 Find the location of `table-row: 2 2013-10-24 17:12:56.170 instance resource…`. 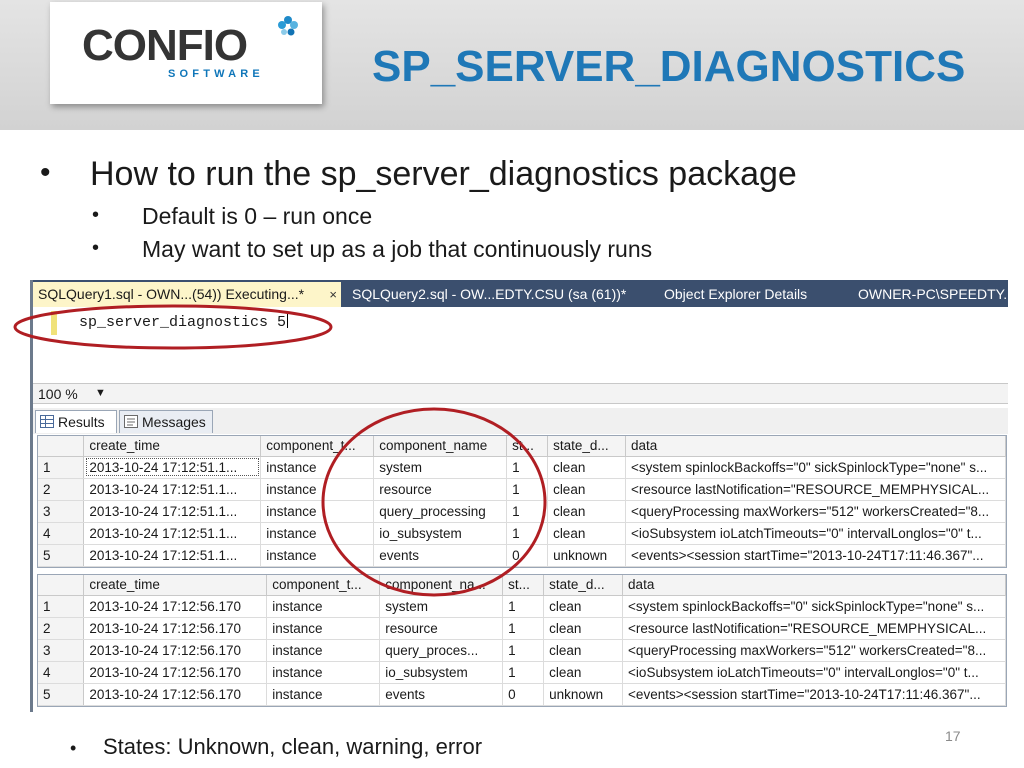

table-row: 2 2013-10-24 17:12:56.170 instance resource… is located at coordinates (522, 628).